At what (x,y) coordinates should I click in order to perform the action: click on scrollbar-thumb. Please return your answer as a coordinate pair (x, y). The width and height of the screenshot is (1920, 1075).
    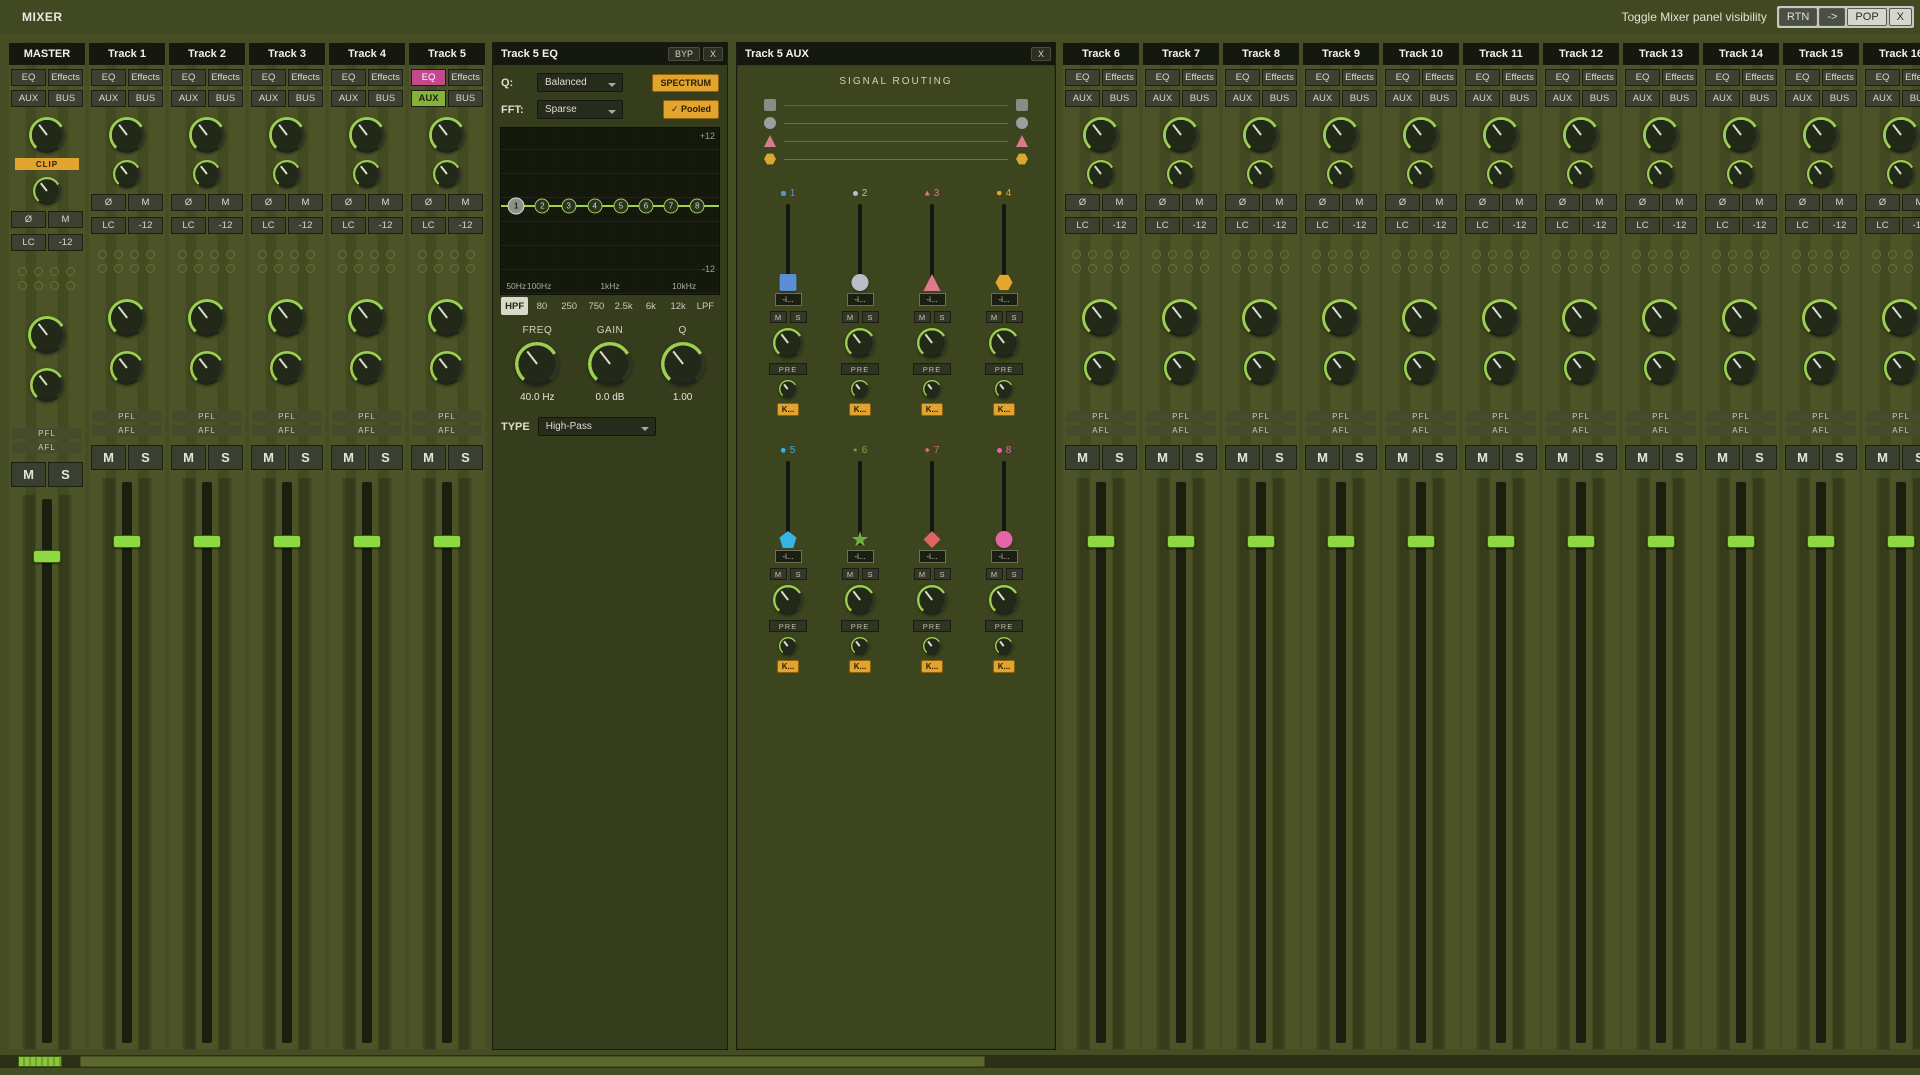
    Looking at the image, I should click on (532, 1061).